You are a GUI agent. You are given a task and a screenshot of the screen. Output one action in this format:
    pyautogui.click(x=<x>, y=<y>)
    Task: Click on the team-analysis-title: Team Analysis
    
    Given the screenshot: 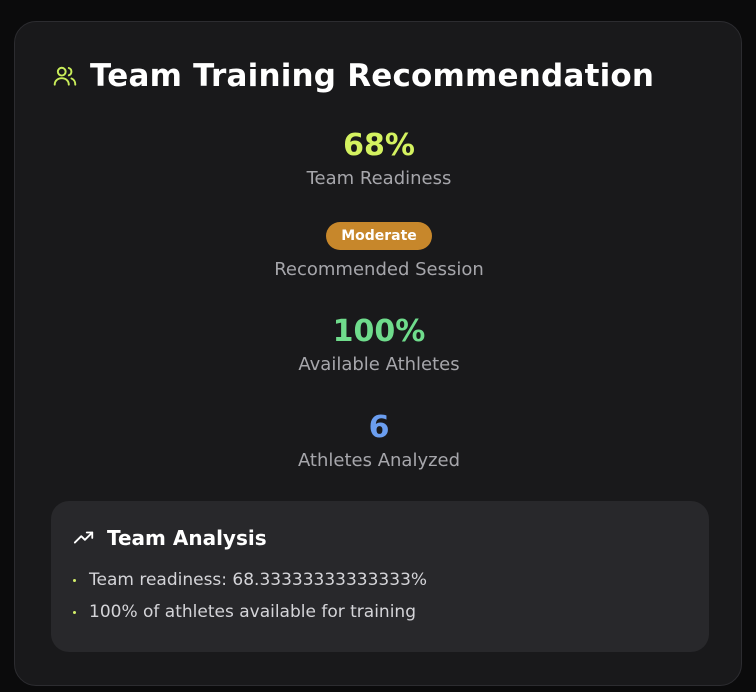 What is the action you would take?
    pyautogui.click(x=187, y=538)
    